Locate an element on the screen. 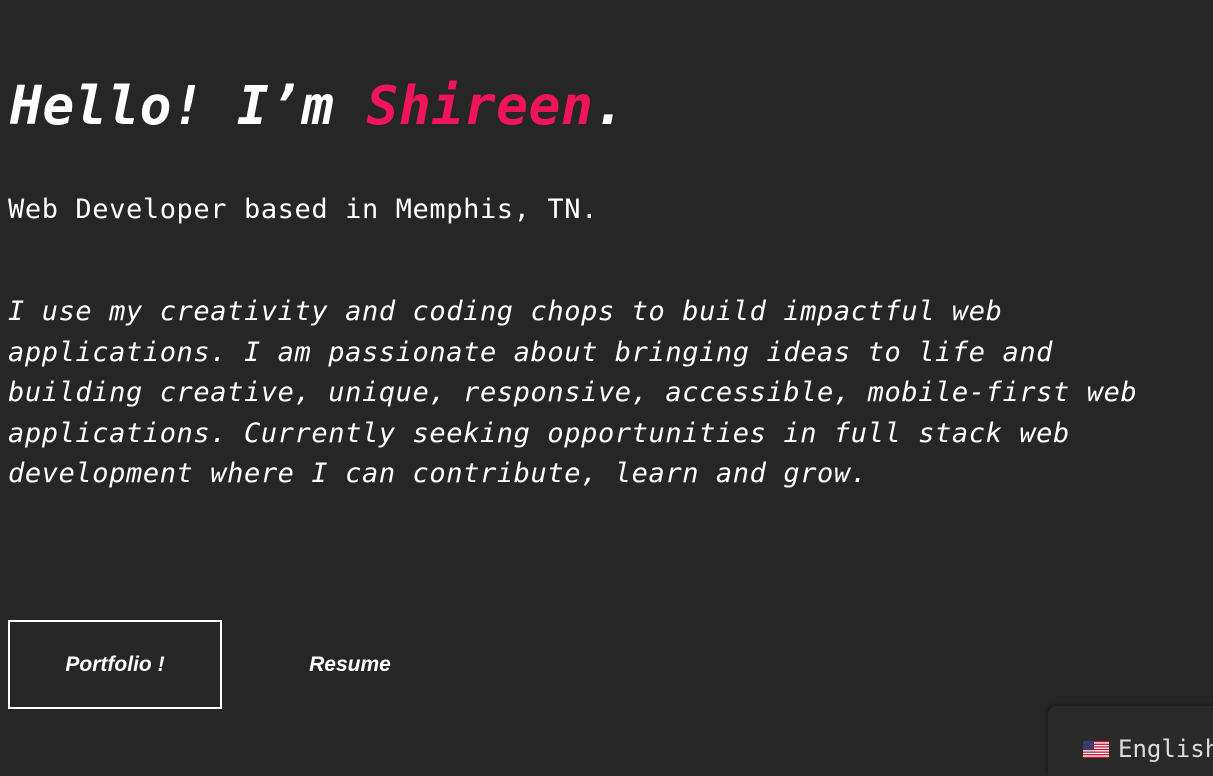  language-switcher: English is located at coordinates (1130, 741).